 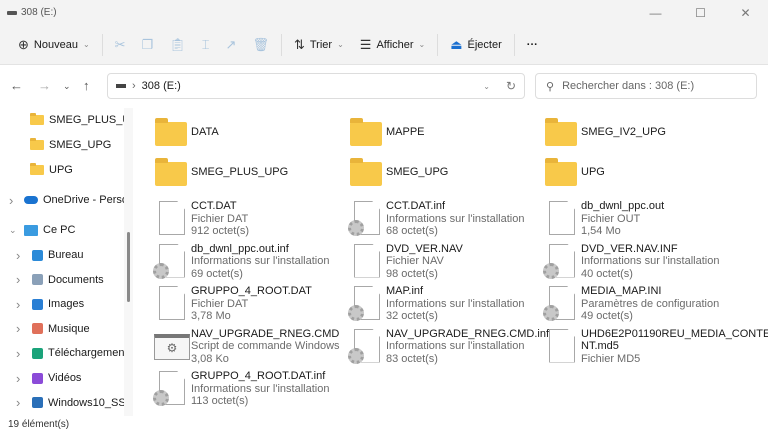 What do you see at coordinates (44, 85) in the screenshot?
I see `forward-arrow-icon: →` at bounding box center [44, 85].